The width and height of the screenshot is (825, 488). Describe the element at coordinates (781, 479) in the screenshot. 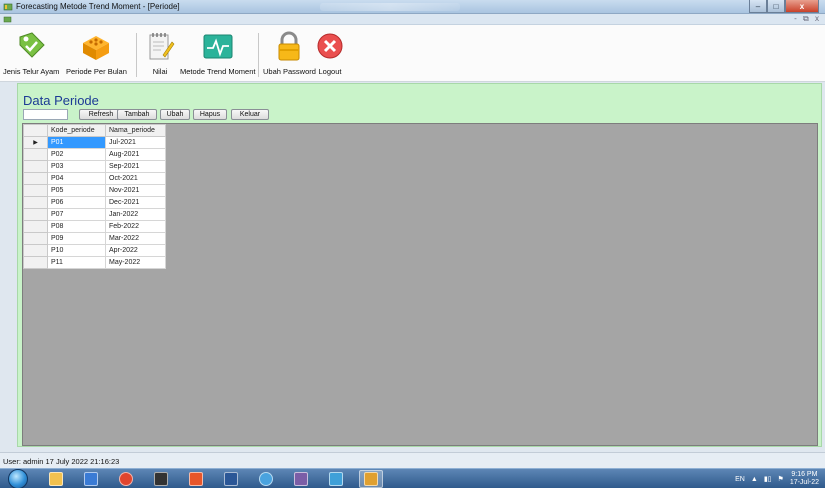

I see `flag-icon: ⚑` at that location.